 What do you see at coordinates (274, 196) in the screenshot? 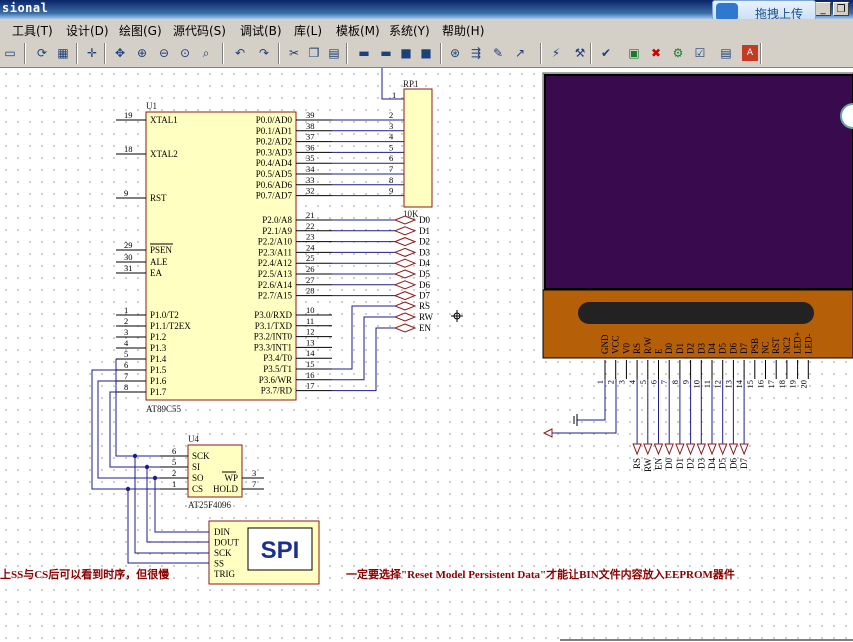
I see `u1-pin-name: P0.7/AD7` at bounding box center [274, 196].